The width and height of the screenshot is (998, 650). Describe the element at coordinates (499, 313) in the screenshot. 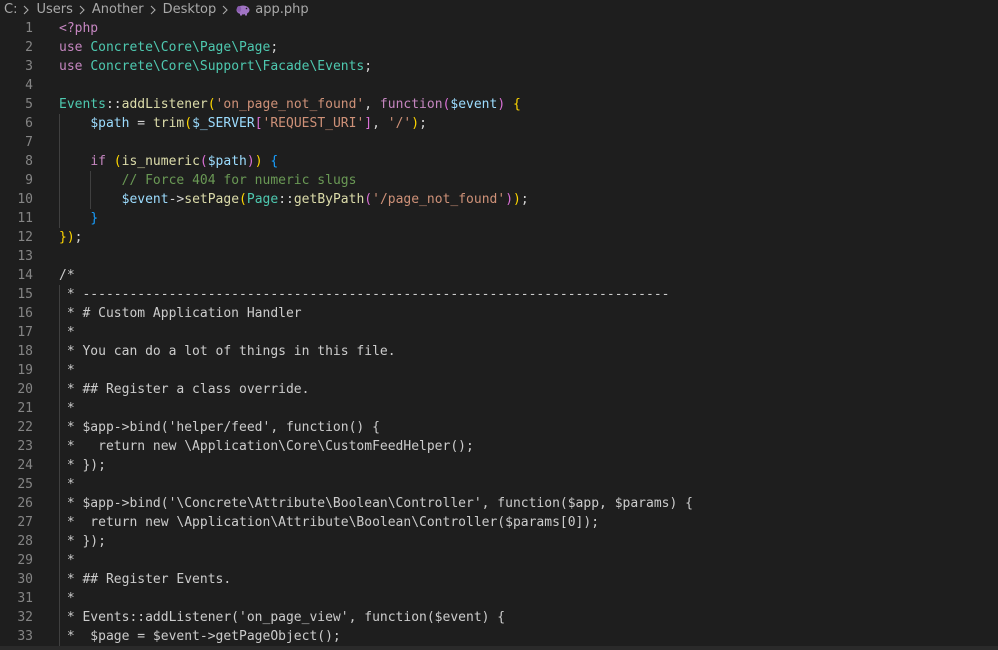

I see `code-line: 16 * # Custom Application Handler` at that location.